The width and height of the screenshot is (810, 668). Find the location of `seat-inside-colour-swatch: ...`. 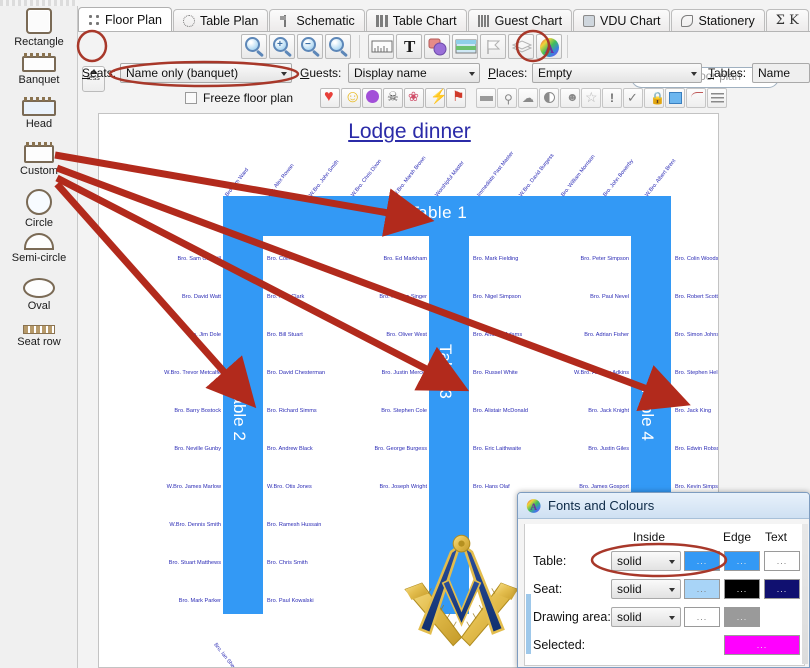

seat-inside-colour-swatch: ... is located at coordinates (702, 589).